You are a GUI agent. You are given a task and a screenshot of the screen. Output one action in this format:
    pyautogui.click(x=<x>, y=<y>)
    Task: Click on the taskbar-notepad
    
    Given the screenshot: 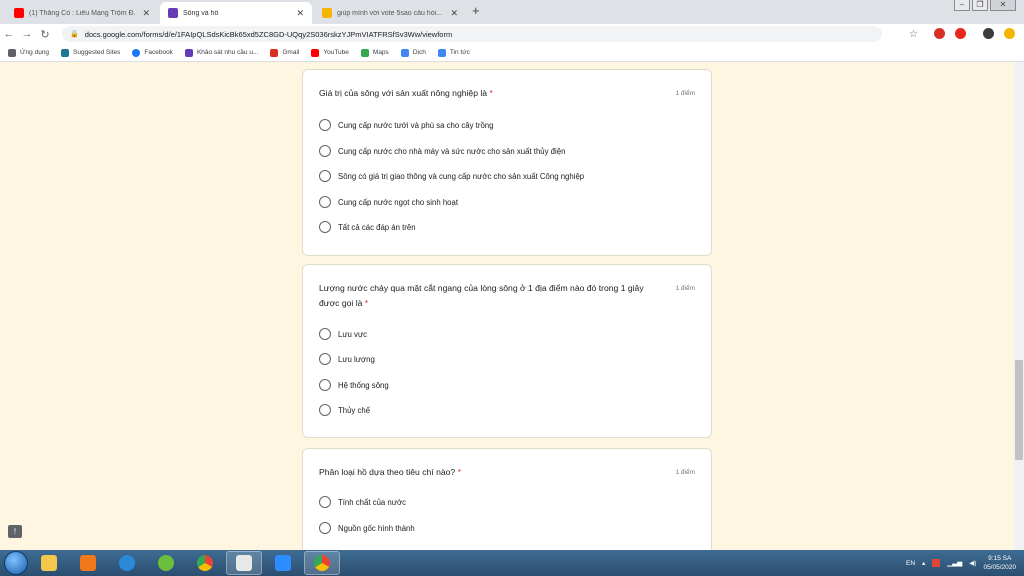 What is the action you would take?
    pyautogui.click(x=244, y=563)
    